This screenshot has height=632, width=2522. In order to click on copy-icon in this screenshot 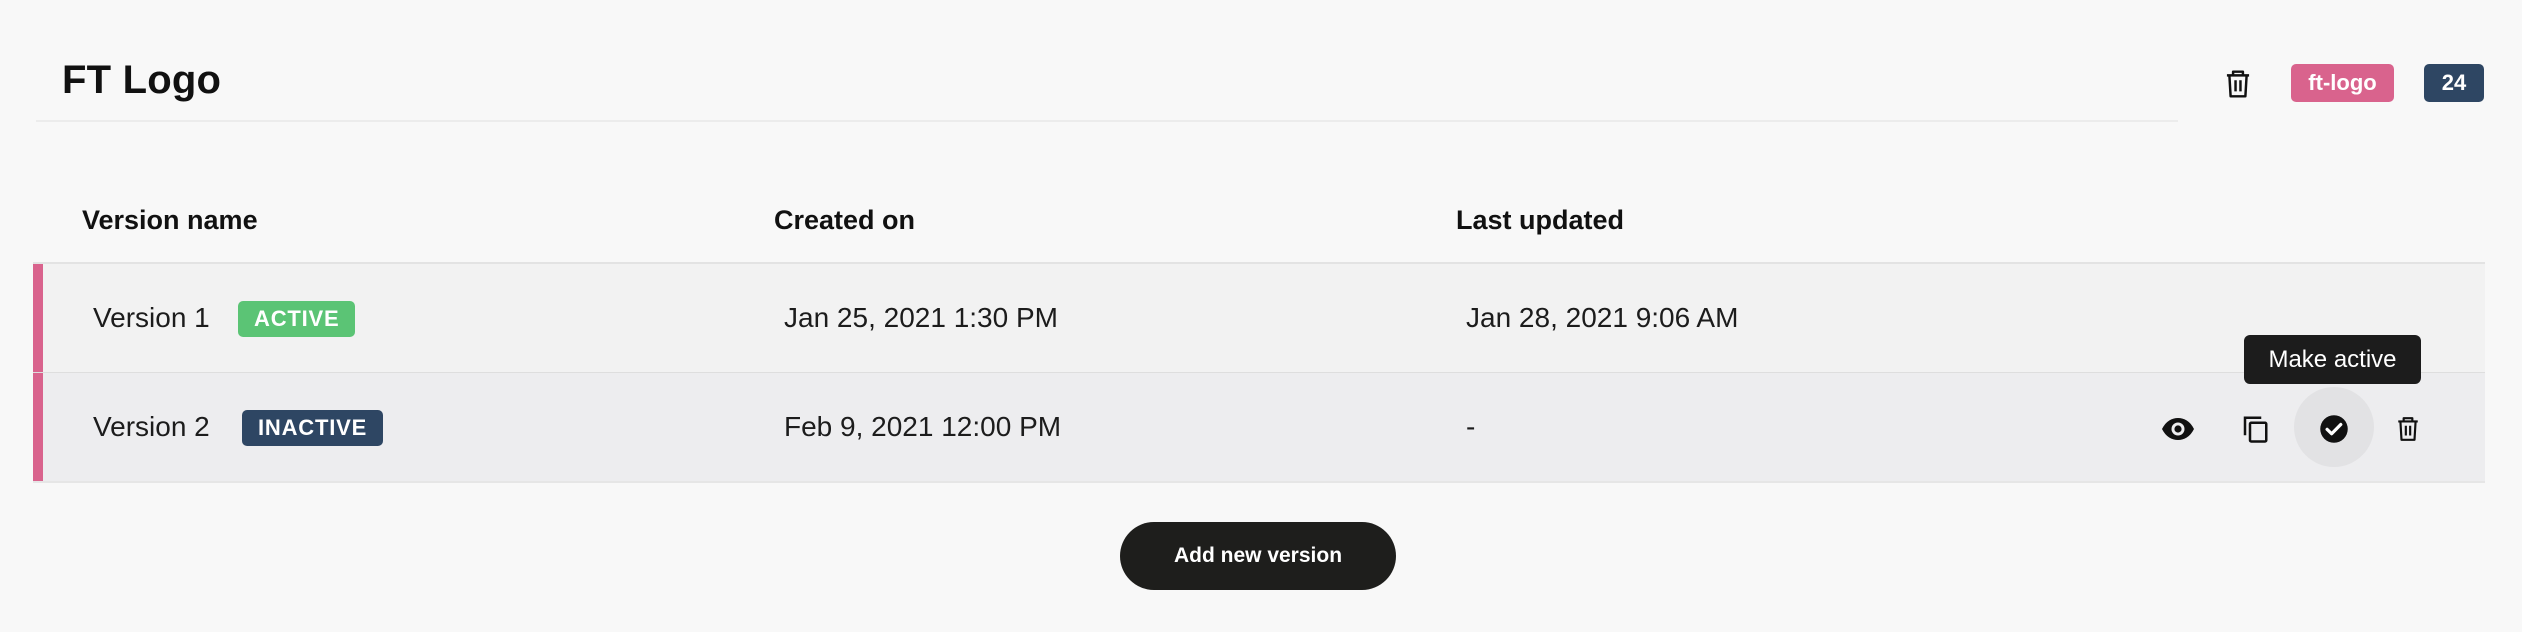, I will do `click(2255, 429)`.